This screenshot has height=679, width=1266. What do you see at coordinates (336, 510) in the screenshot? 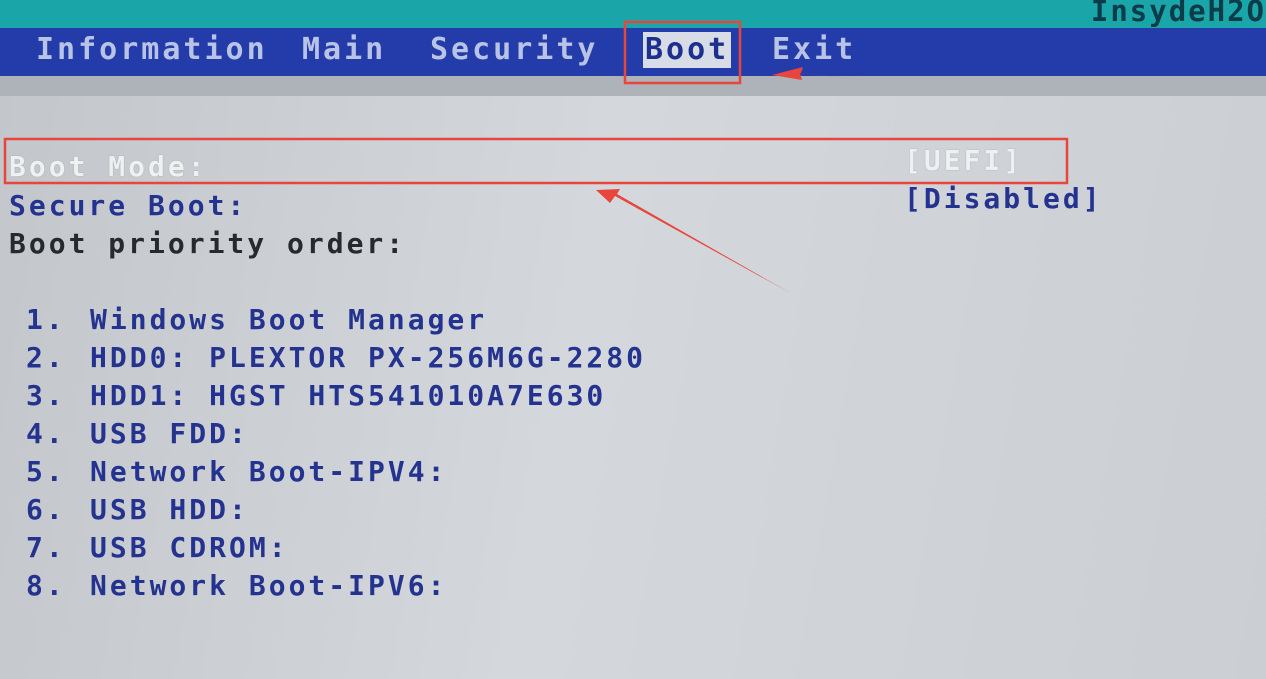
I see `boot-item-6: 6. USB HDD:` at bounding box center [336, 510].